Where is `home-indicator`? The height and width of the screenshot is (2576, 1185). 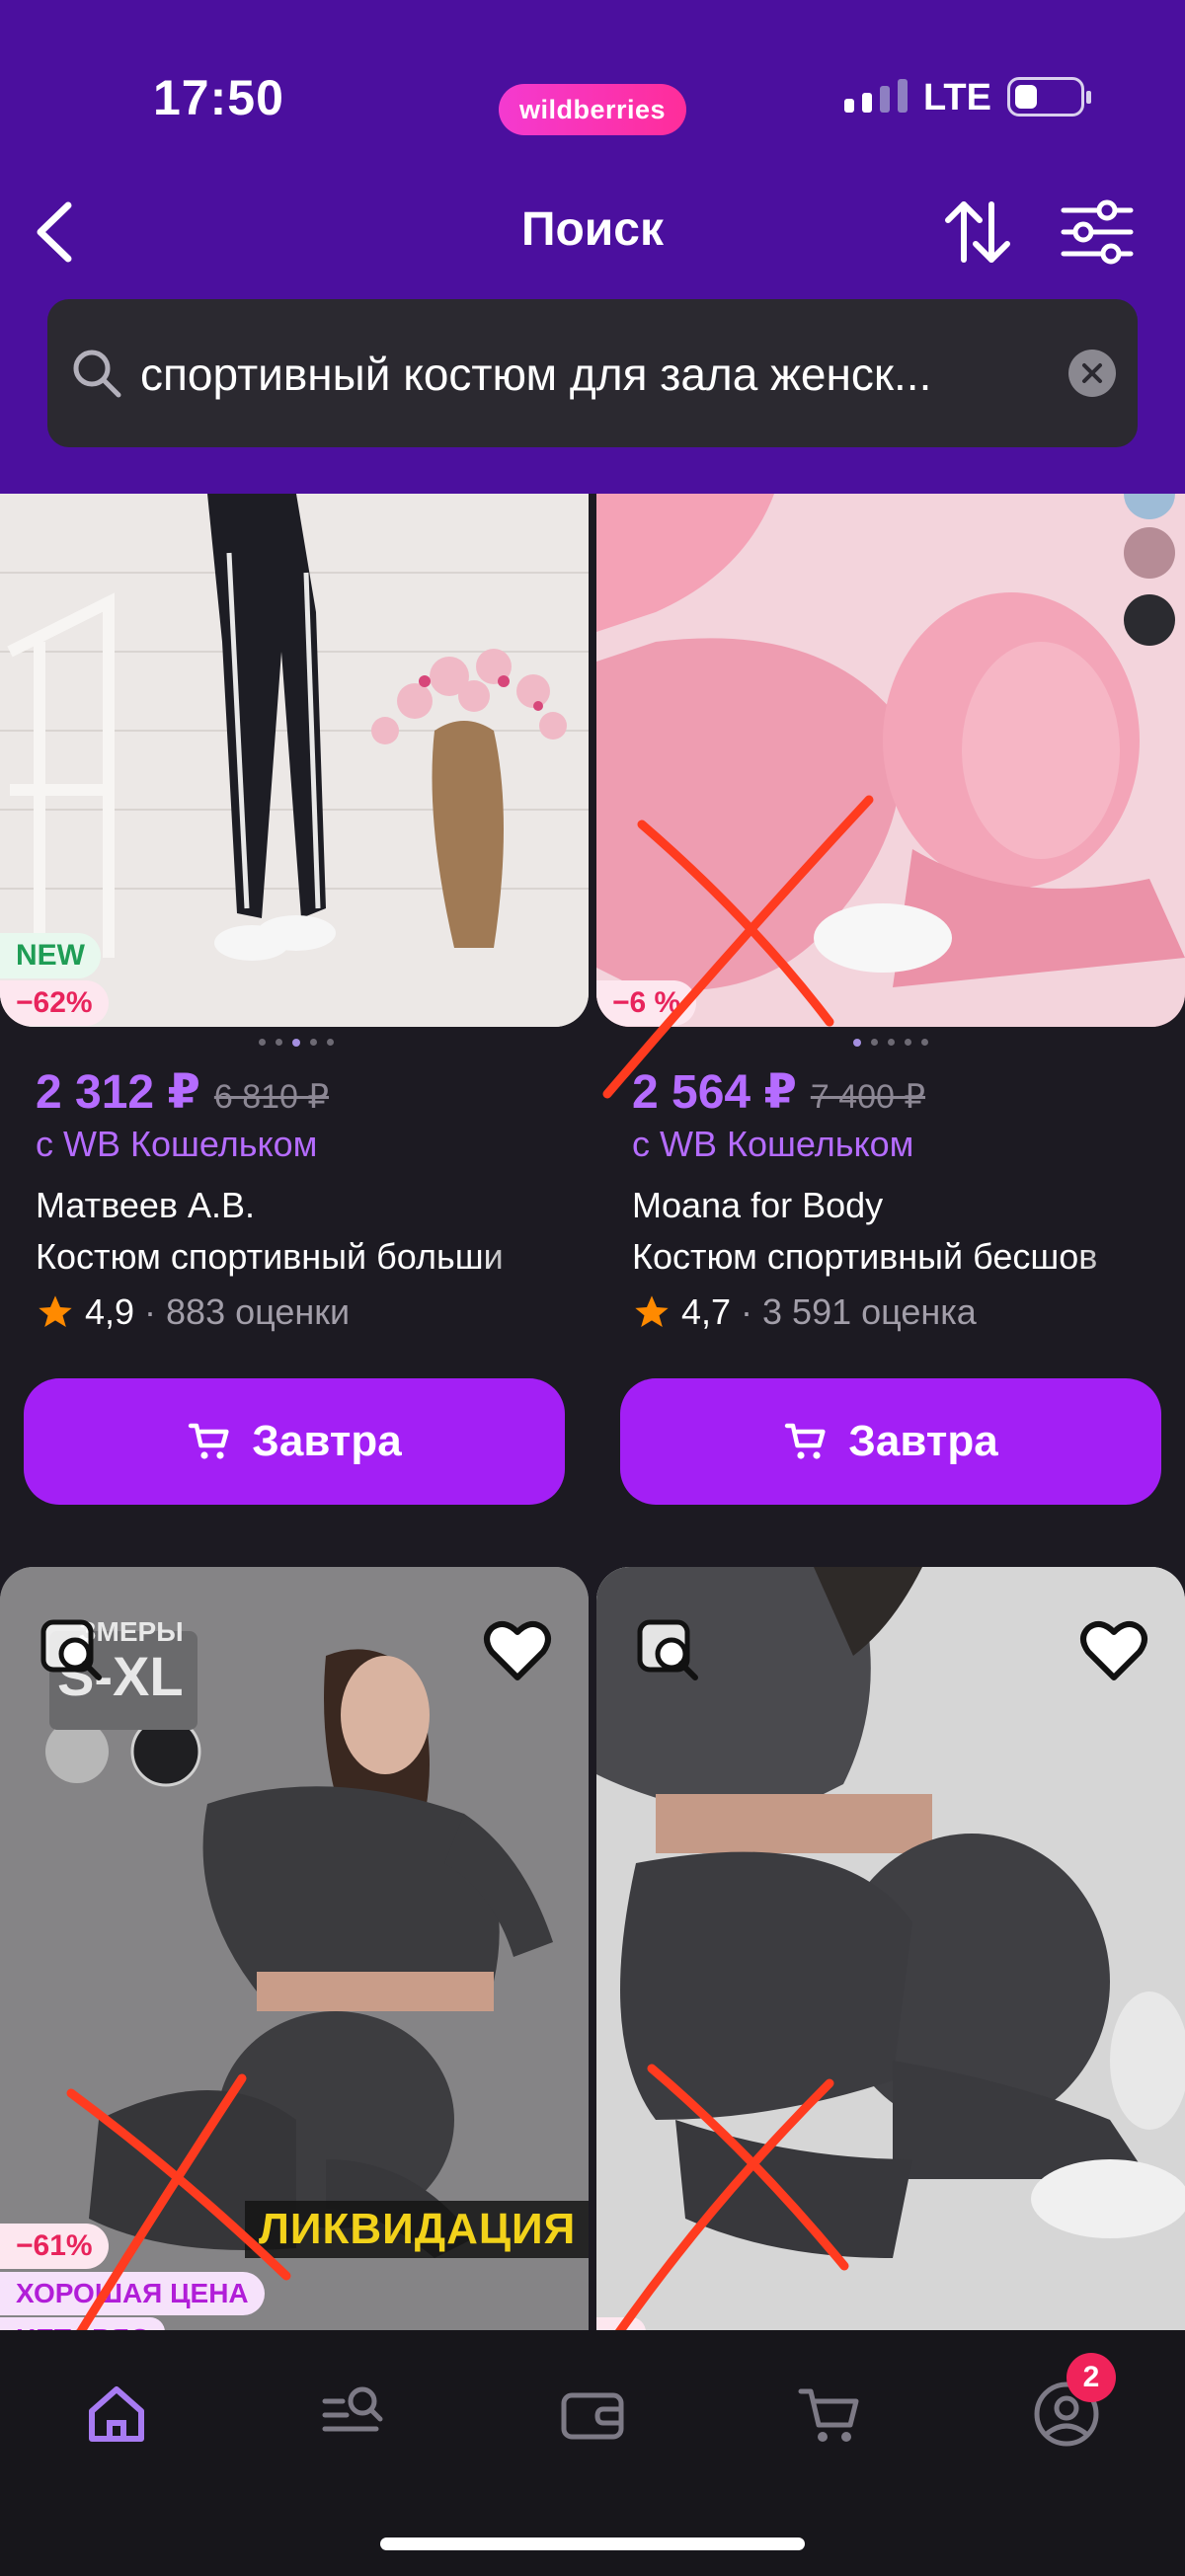 home-indicator is located at coordinates (592, 2543).